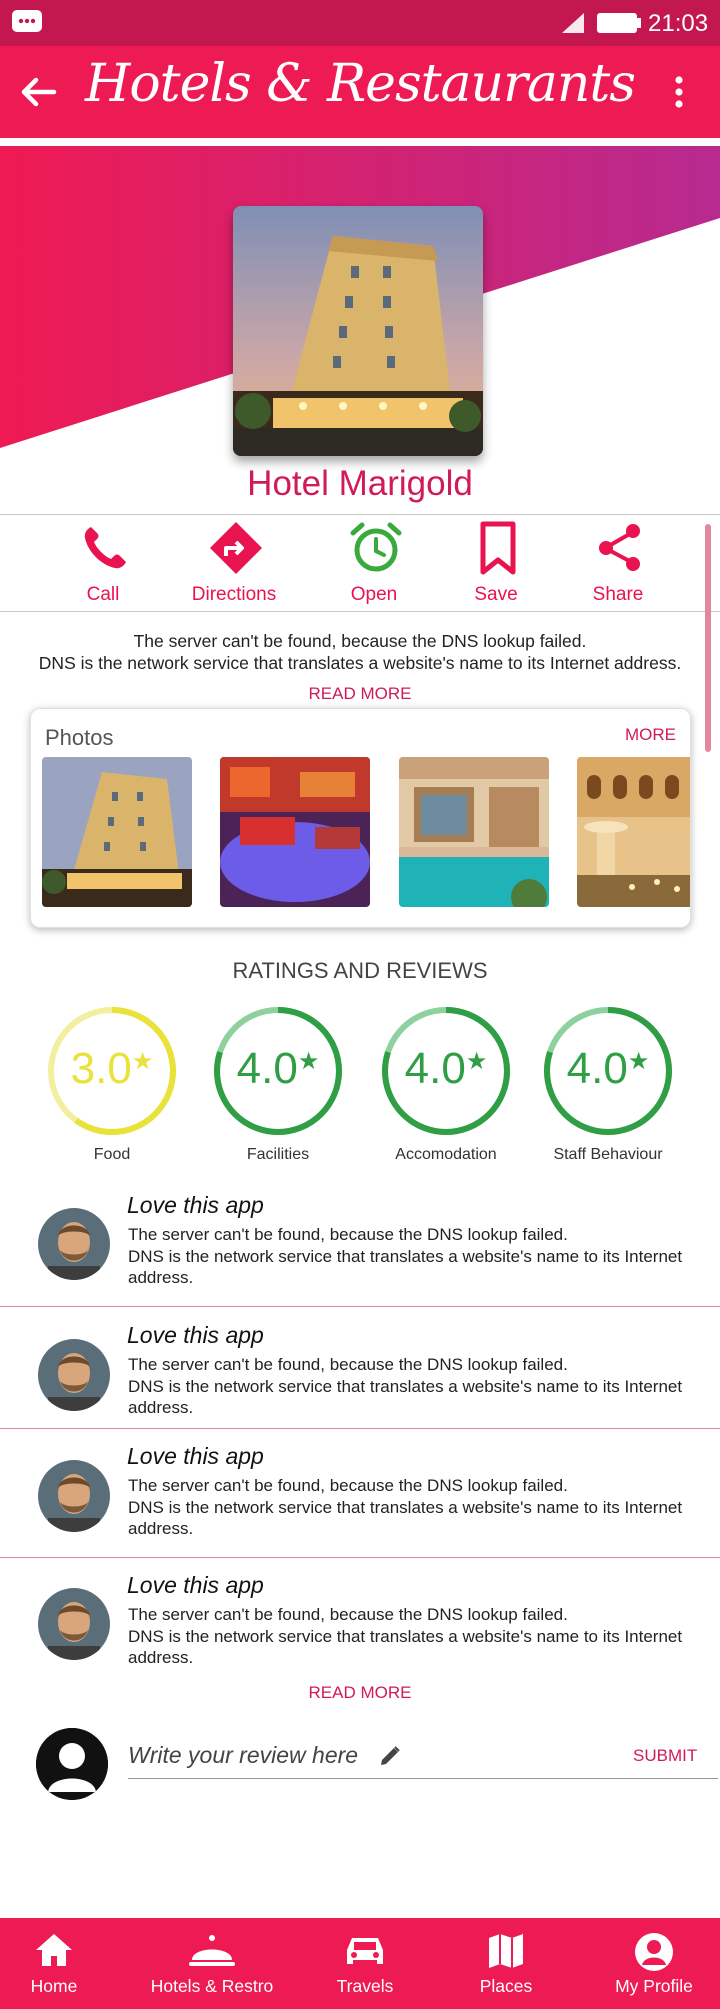  Describe the element at coordinates (654, 1986) in the screenshot. I see `nav-label: My Profile` at that location.